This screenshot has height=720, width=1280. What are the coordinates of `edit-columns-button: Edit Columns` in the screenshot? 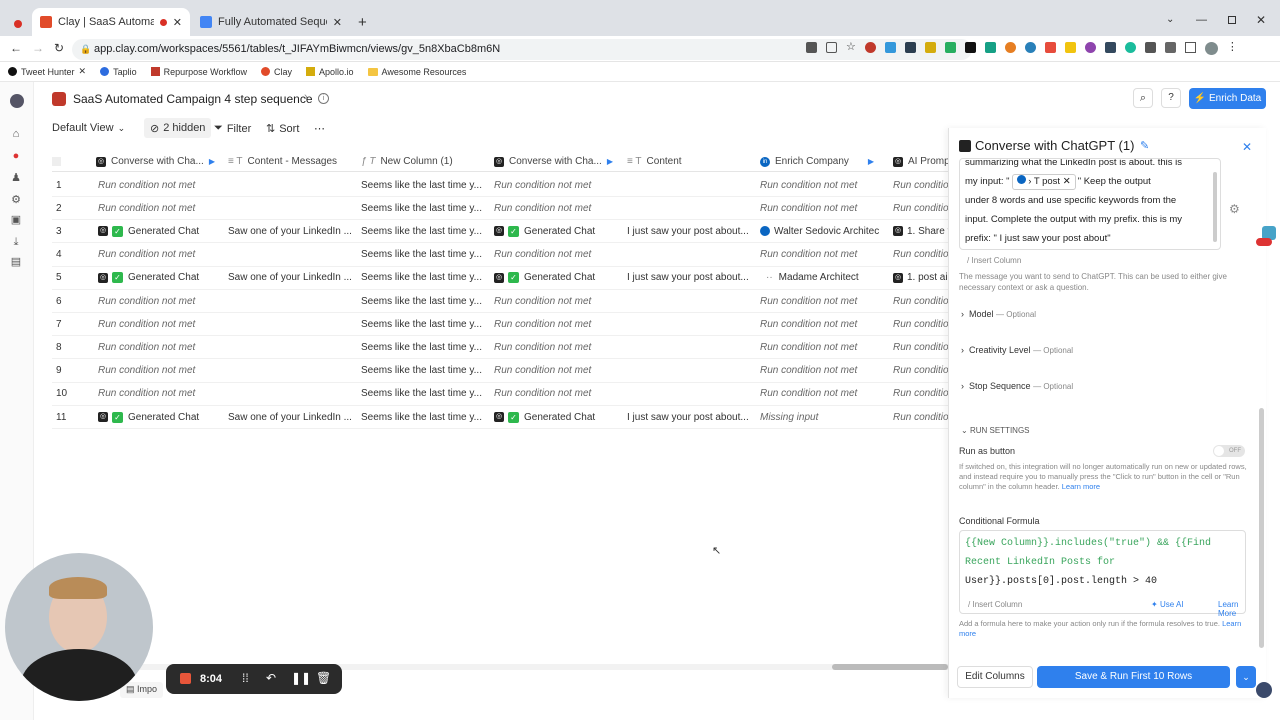 It's located at (995, 677).